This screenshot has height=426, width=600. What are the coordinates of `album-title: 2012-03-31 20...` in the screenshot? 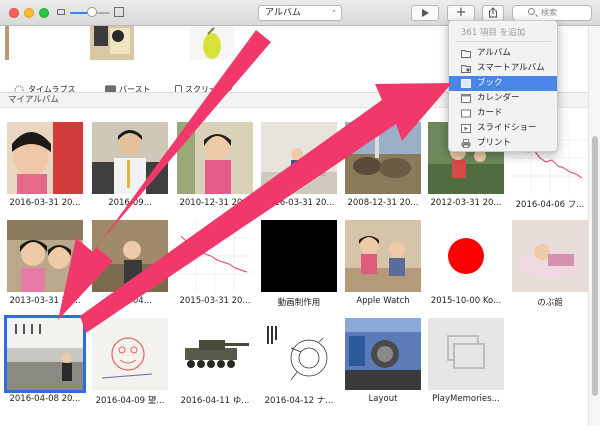 It's located at (466, 203).